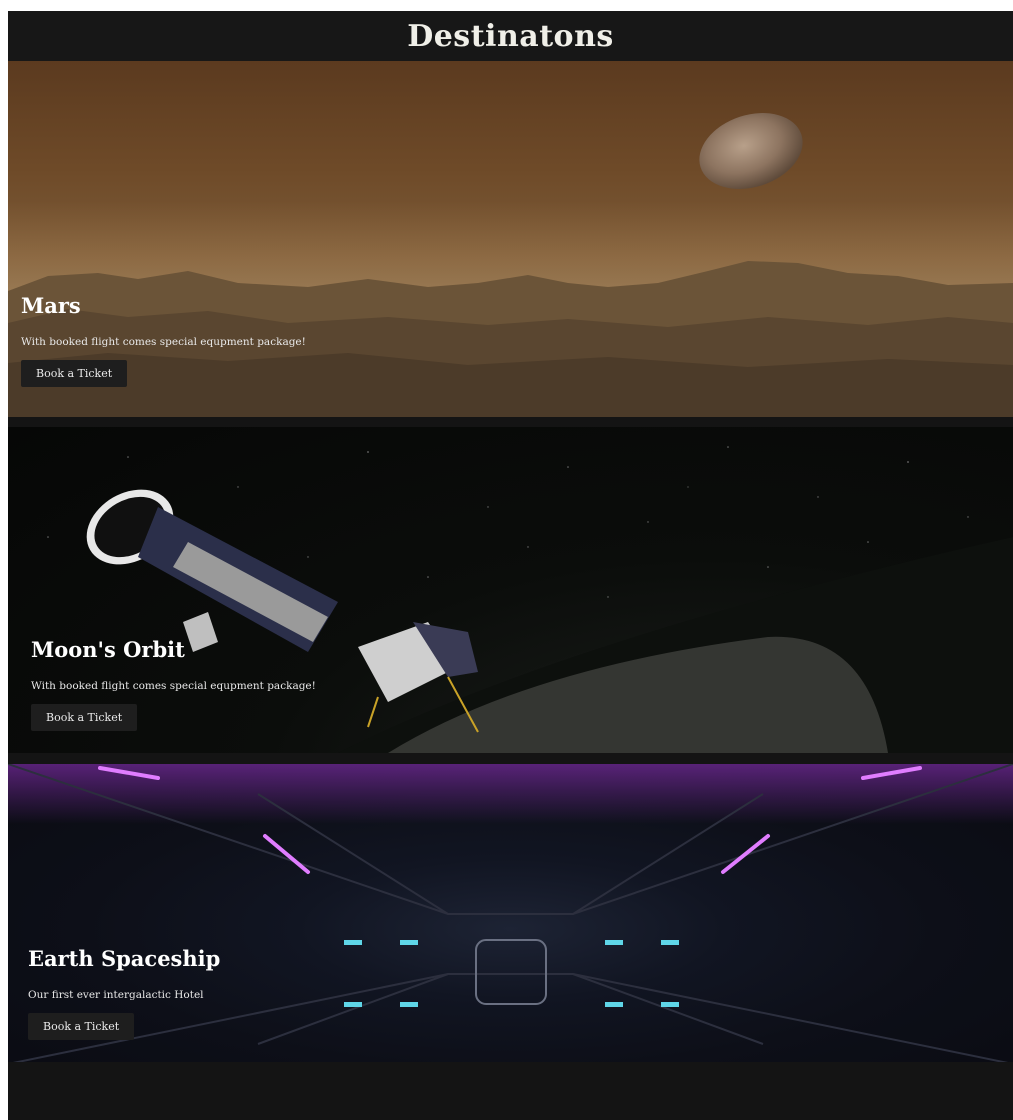 The width and height of the screenshot is (1013, 1120). Describe the element at coordinates (124, 958) in the screenshot. I see `card-title: Earth Spaceship` at that location.